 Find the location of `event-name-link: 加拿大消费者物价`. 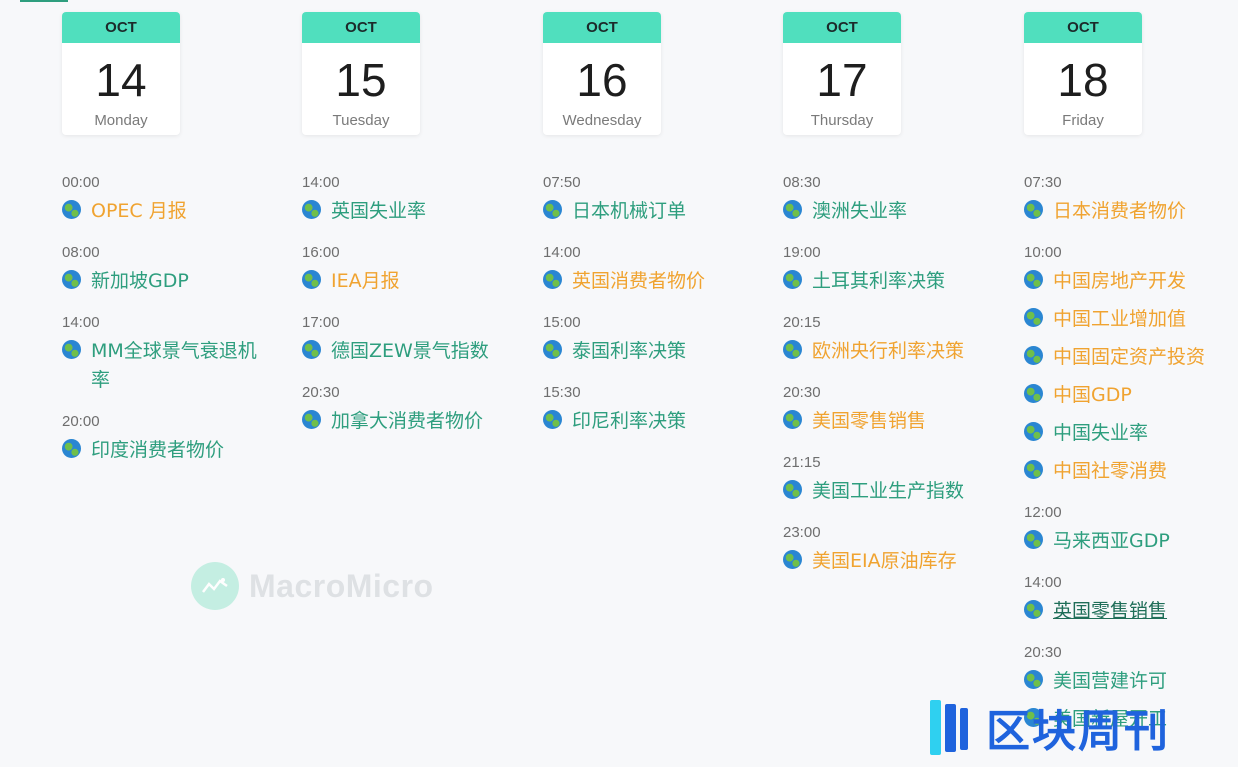

event-name-link: 加拿大消费者物价 is located at coordinates (407, 421).